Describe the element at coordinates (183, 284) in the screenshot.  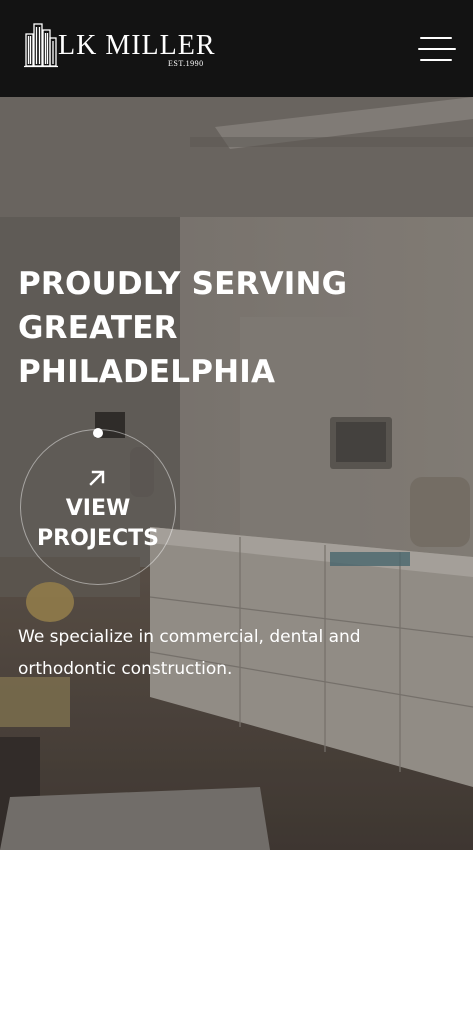
I see `hero-title-line: PROUDLY SERVING` at that location.